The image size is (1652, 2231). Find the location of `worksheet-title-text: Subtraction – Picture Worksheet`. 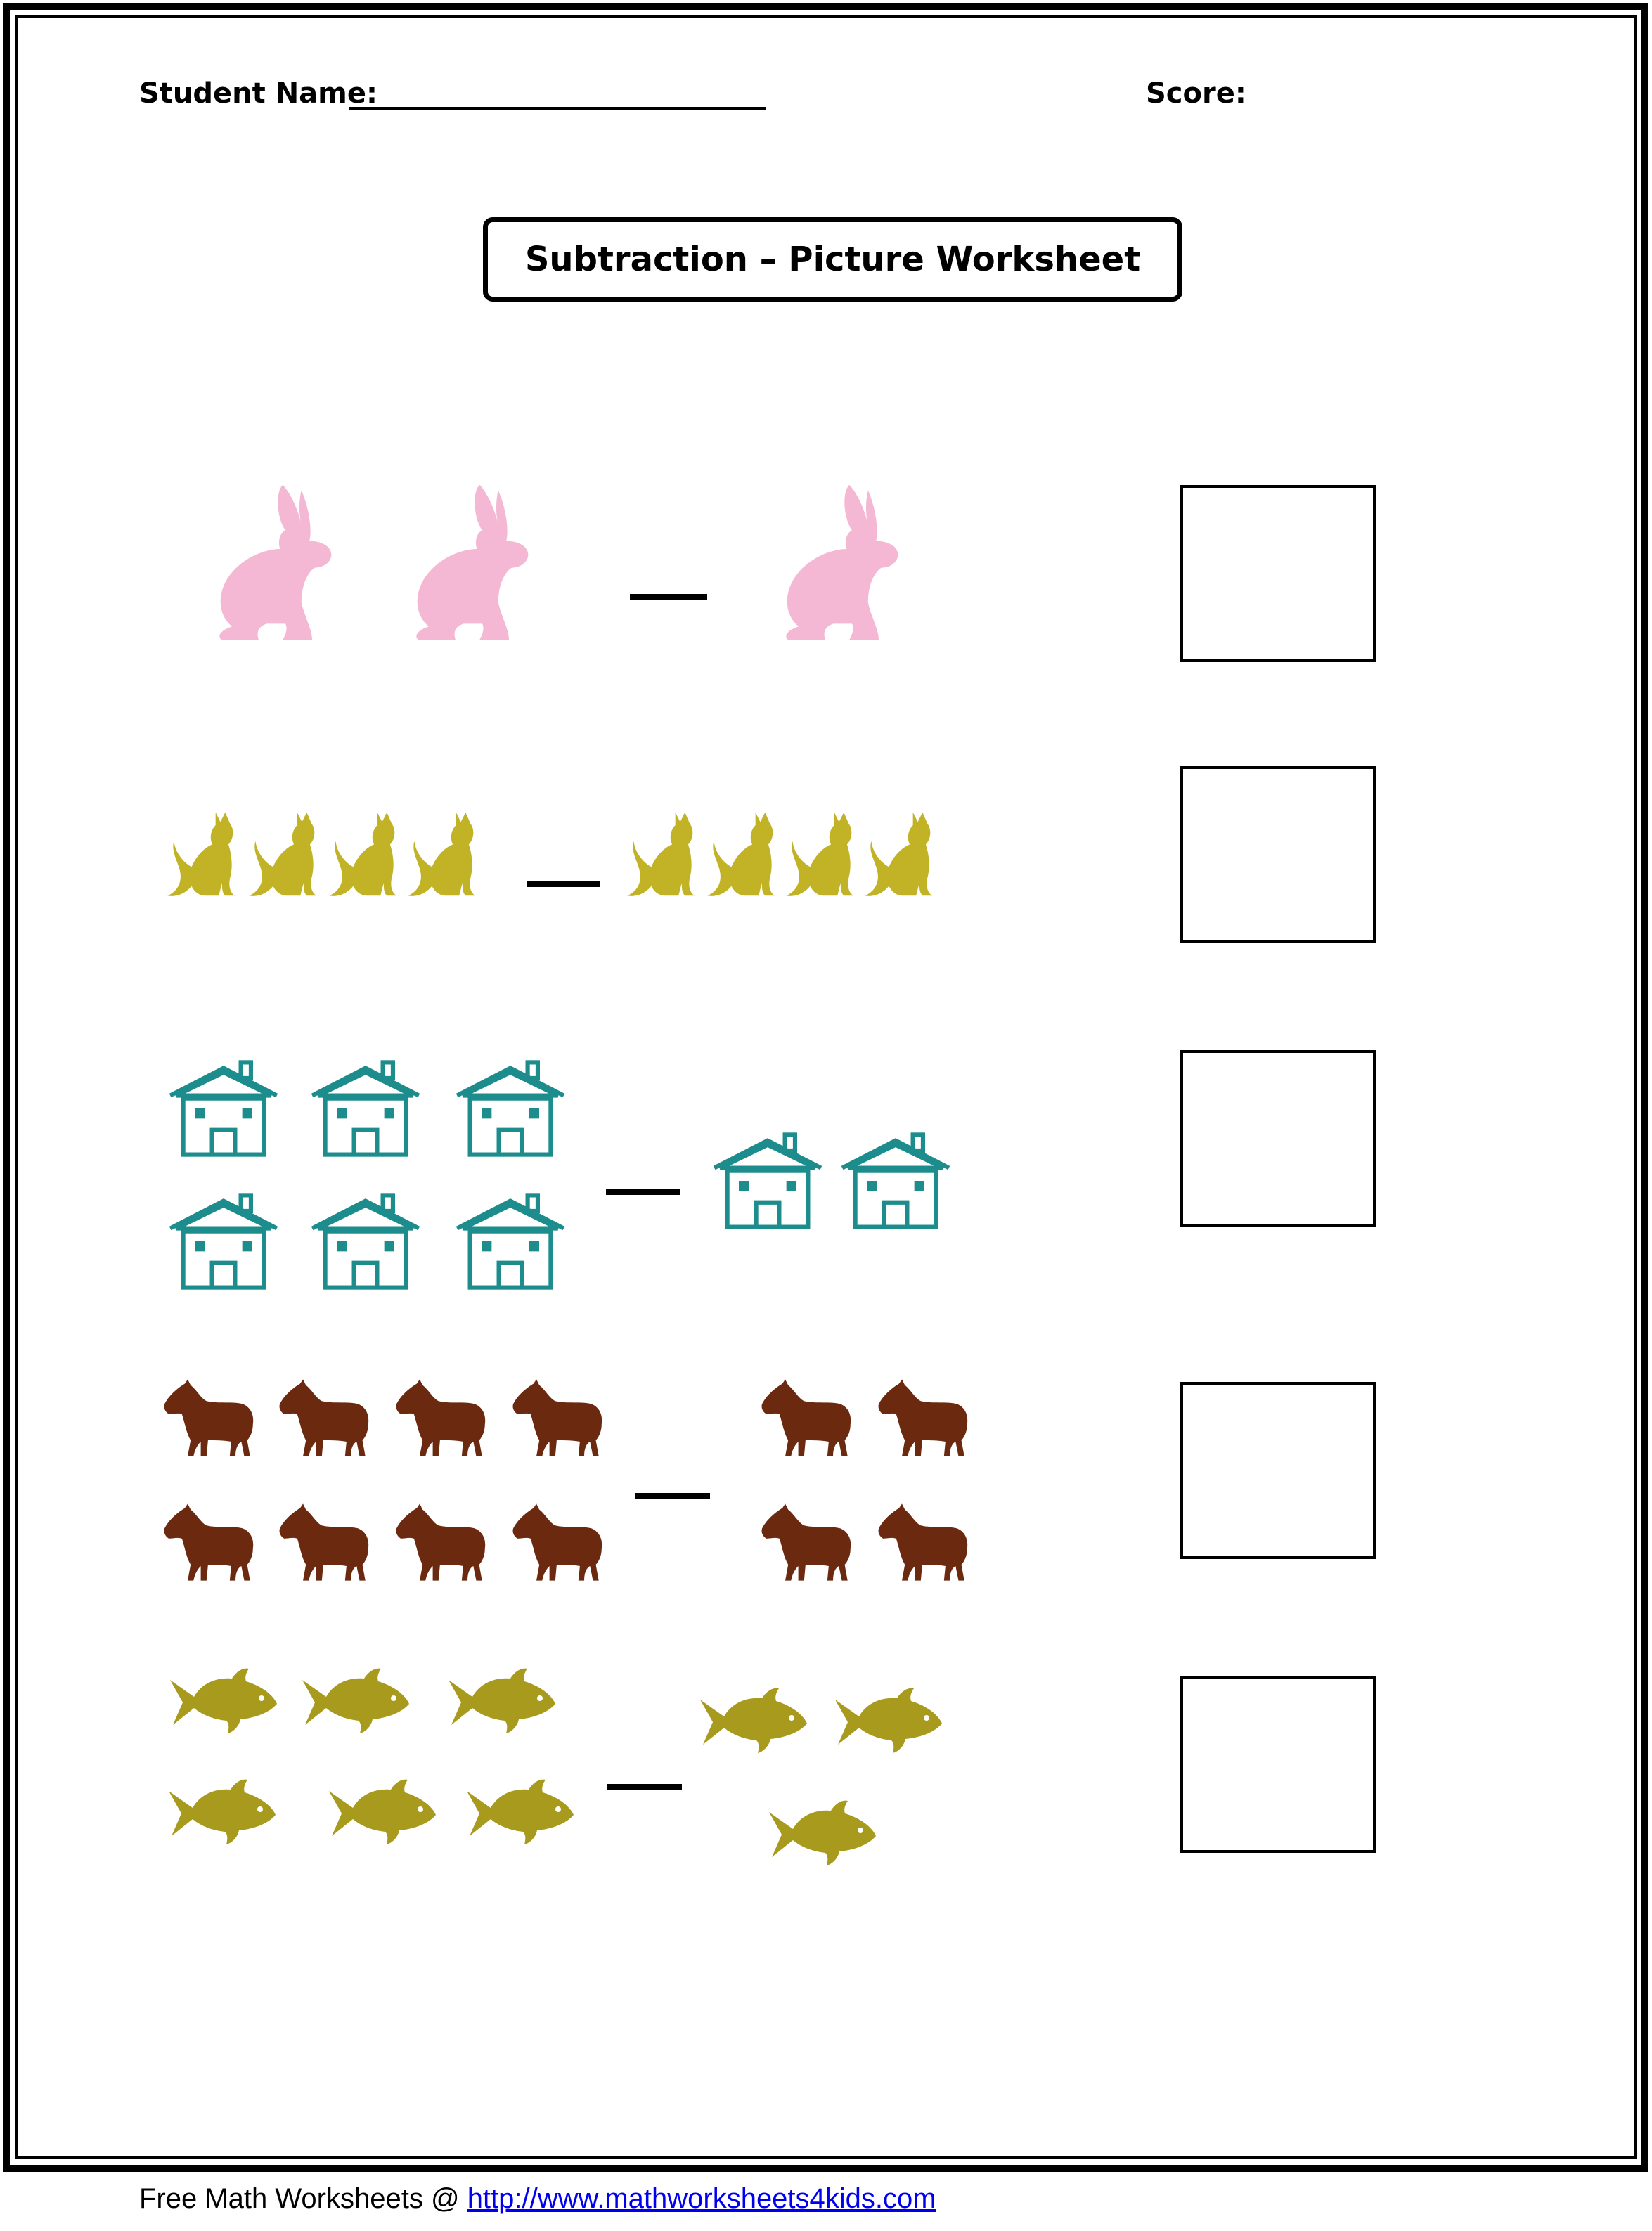

worksheet-title-text: Subtraction – Picture Worksheet is located at coordinates (832, 259).